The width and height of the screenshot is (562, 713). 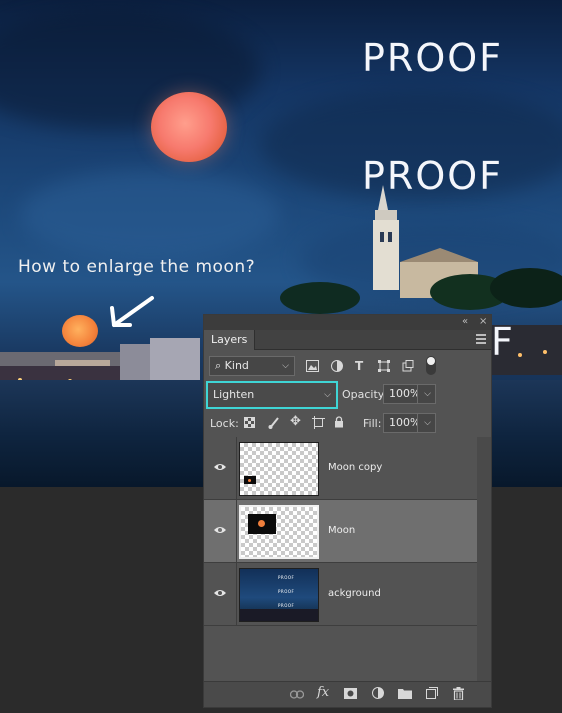 I want to click on filter-kind-select: ⌕ Kind ⌵, so click(x=252, y=366).